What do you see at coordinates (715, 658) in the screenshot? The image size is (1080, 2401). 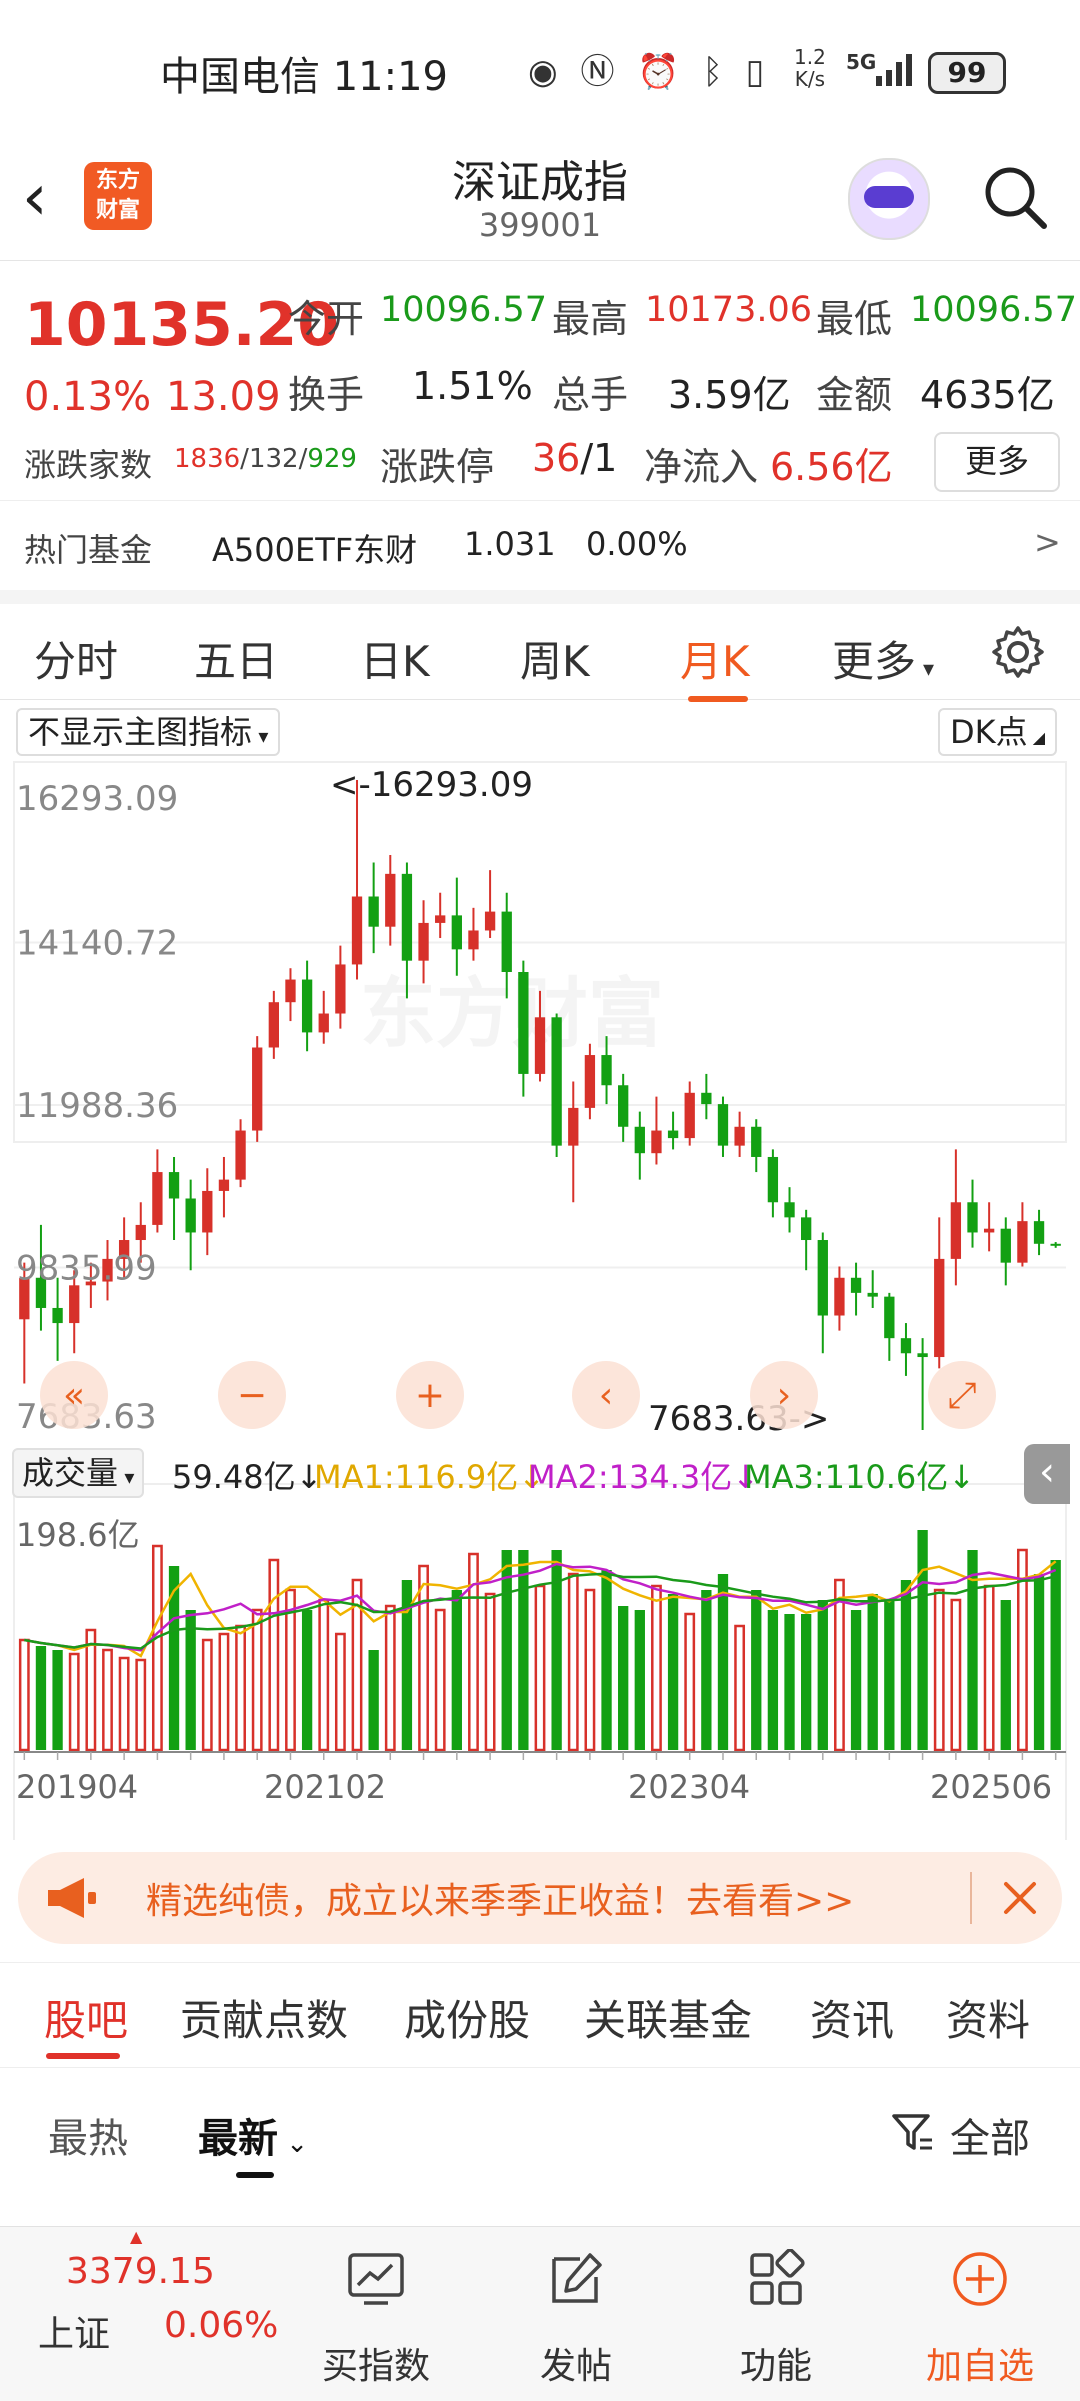 I see `tab-monthly-k: 月K` at bounding box center [715, 658].